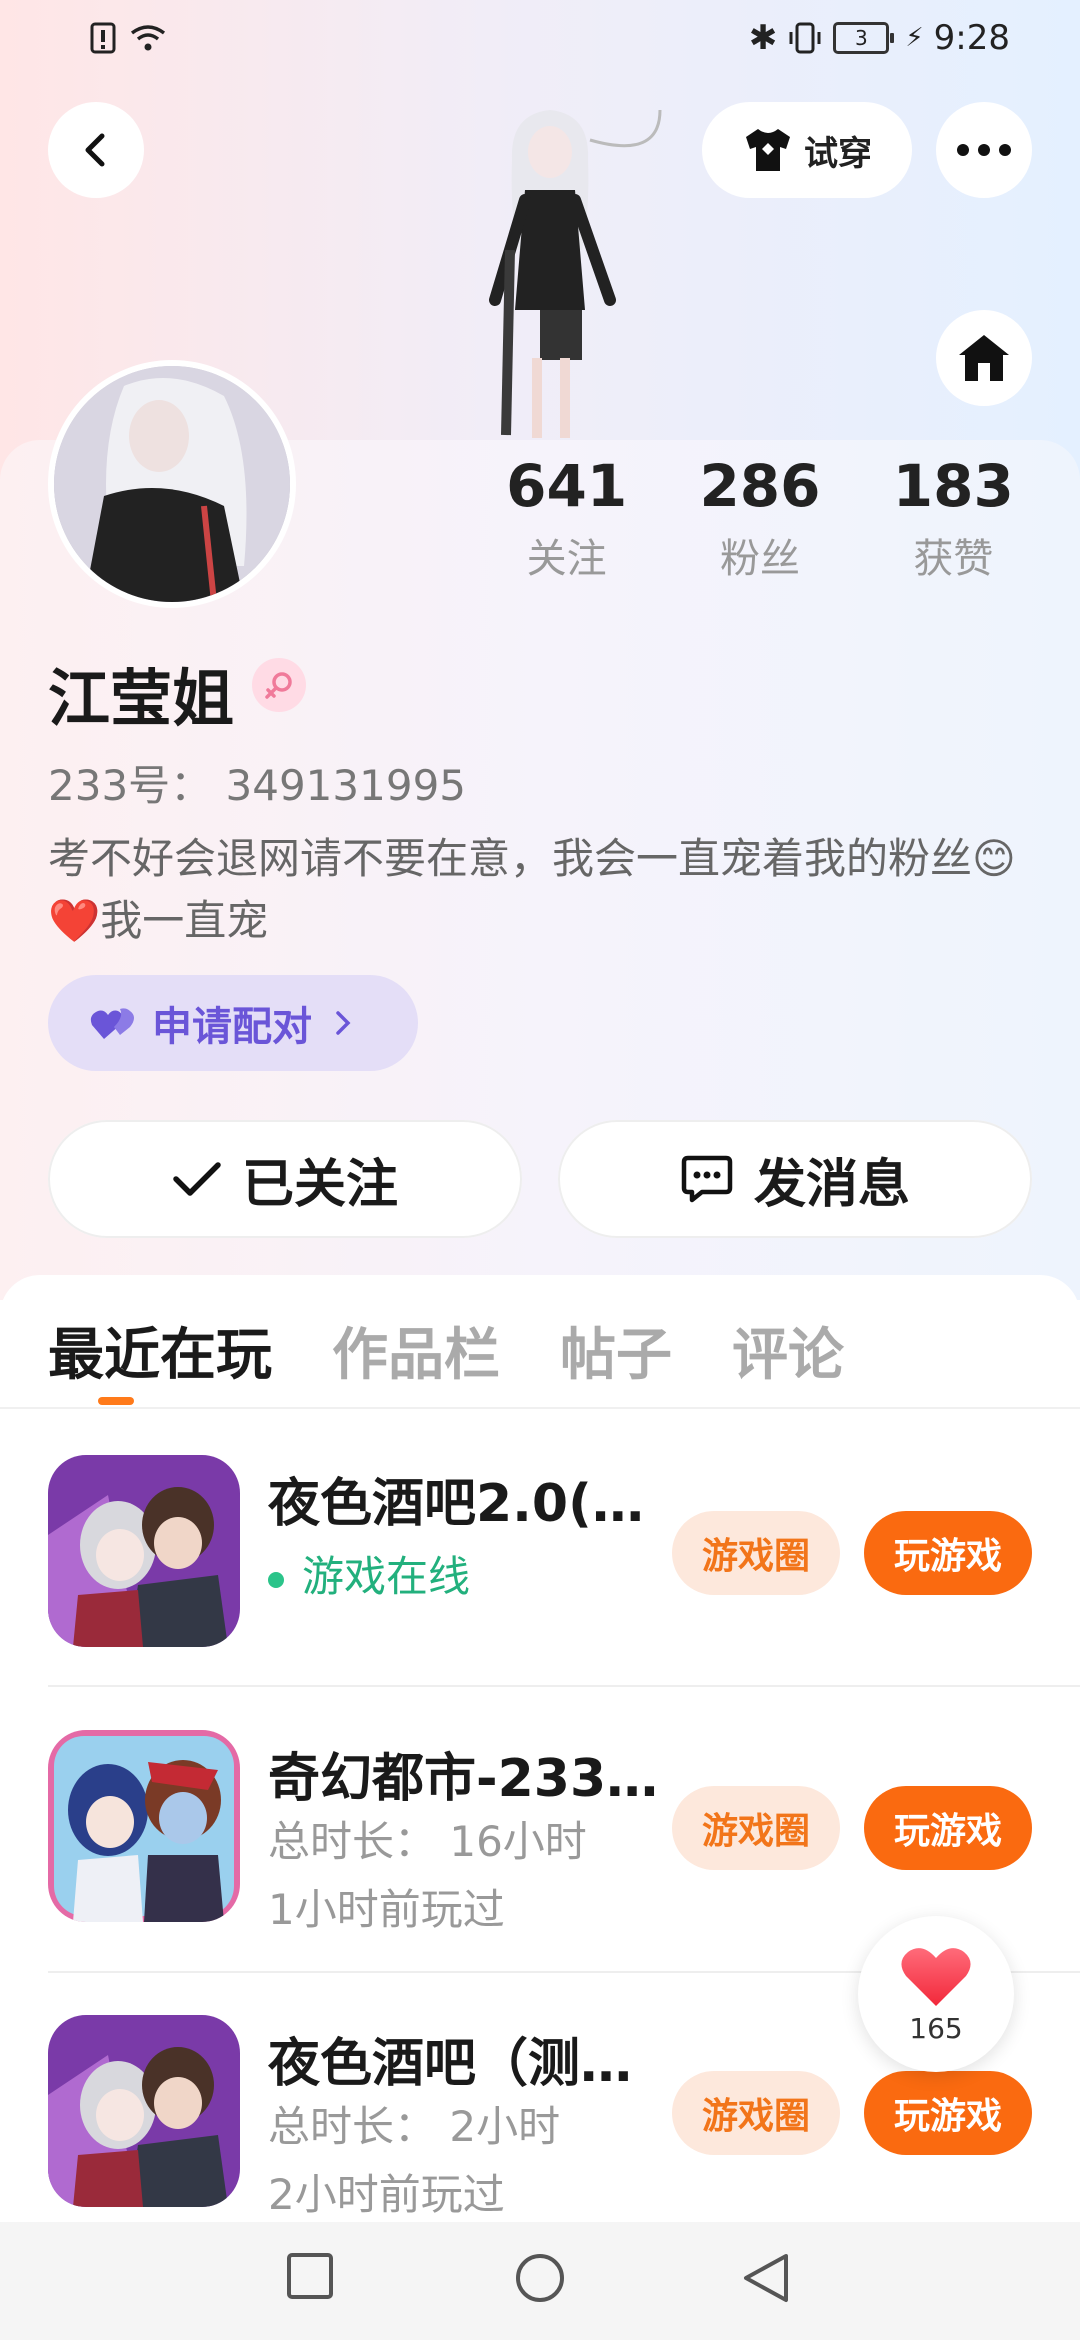 The width and height of the screenshot is (1080, 2345). What do you see at coordinates (257, 785) in the screenshot?
I see `user-id: 233号： 349131995` at bounding box center [257, 785].